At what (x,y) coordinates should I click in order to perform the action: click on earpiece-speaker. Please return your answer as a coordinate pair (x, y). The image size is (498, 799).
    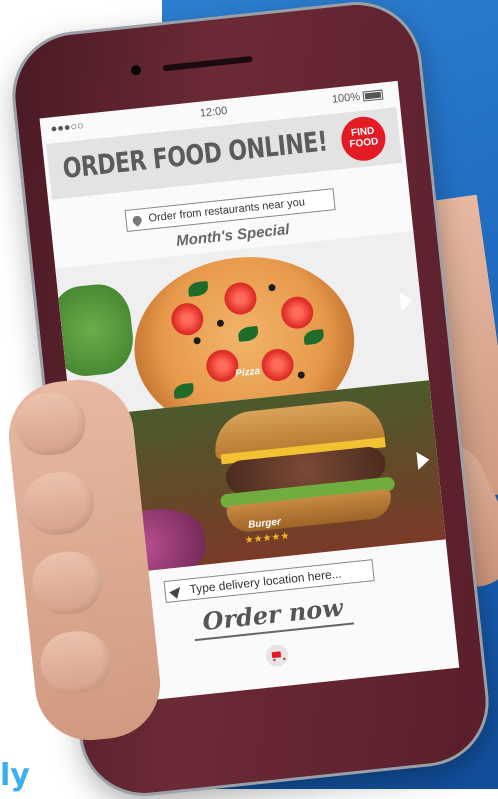
    Looking at the image, I should click on (207, 63).